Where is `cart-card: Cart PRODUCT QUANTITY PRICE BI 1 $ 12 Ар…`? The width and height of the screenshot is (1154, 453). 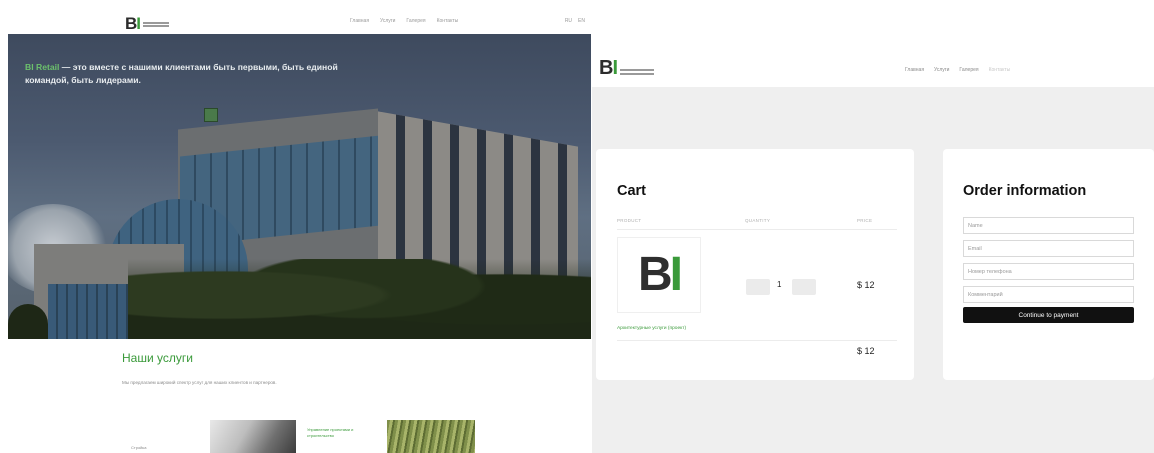 cart-card: Cart PRODUCT QUANTITY PRICE BI 1 $ 12 Ар… is located at coordinates (755, 264).